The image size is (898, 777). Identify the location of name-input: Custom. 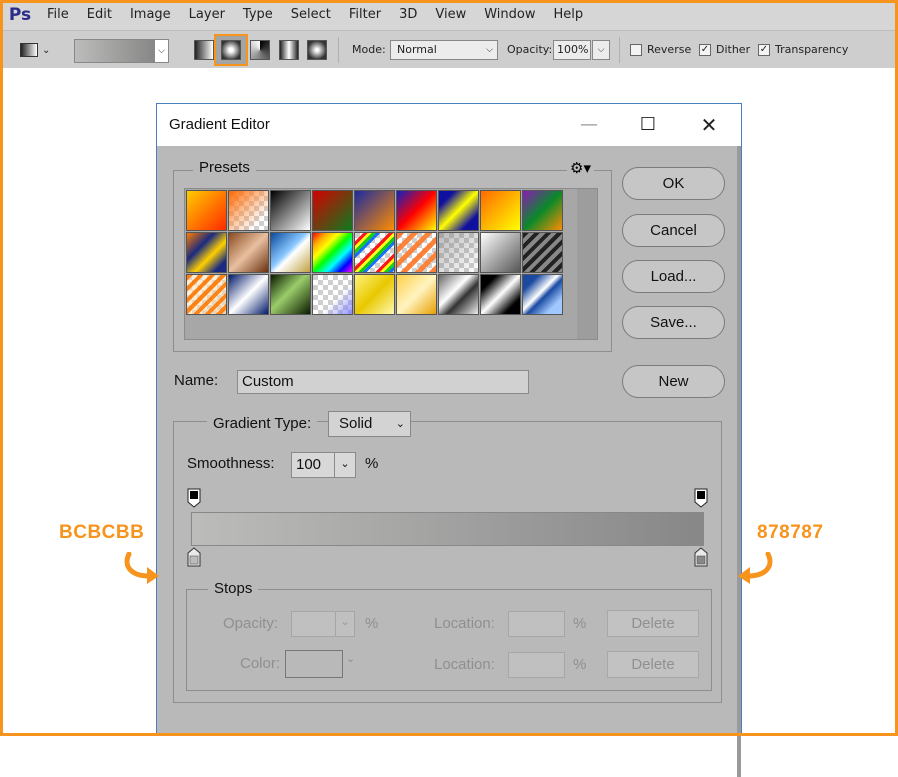
(383, 382).